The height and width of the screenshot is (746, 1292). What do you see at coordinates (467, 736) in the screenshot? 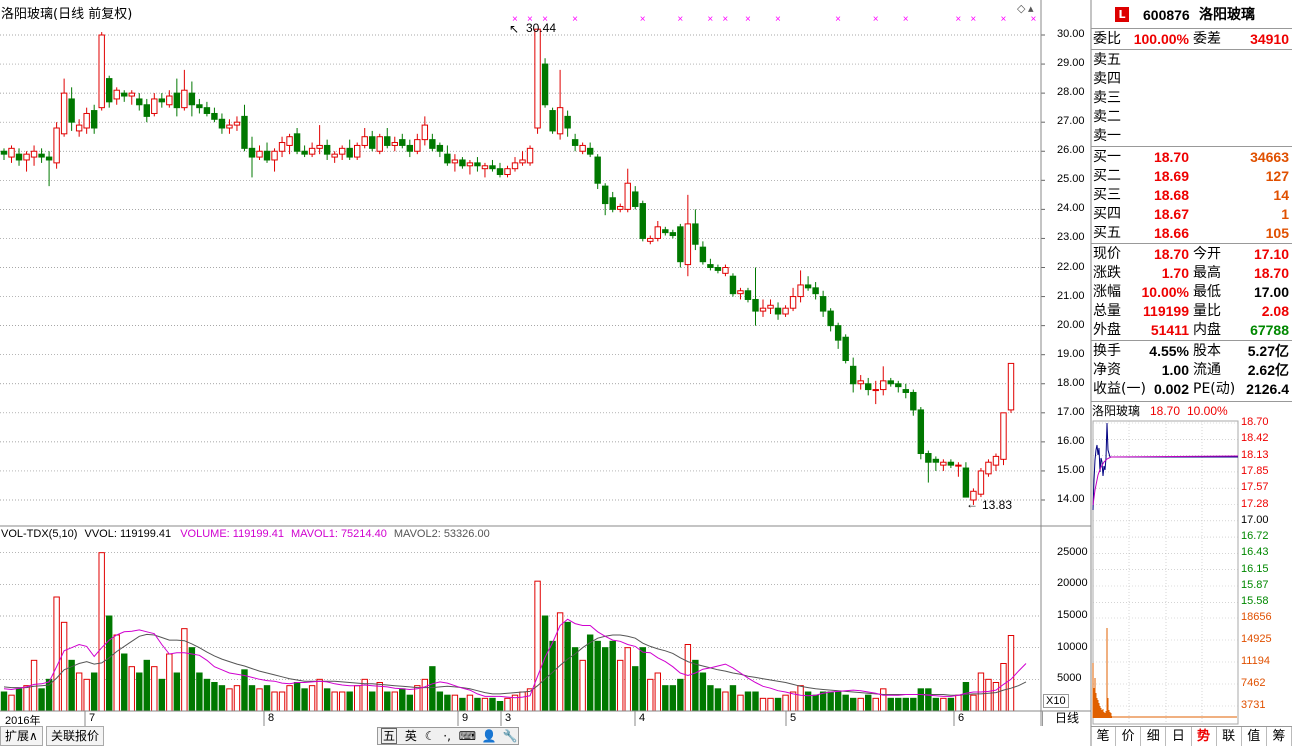
I see `keyboard-icon: ⌨` at bounding box center [467, 736].